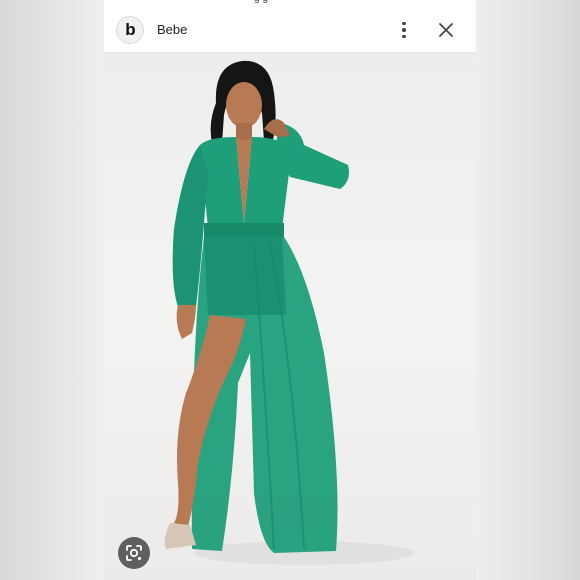  I want to click on top-strip-text: g g, so click(261, 2).